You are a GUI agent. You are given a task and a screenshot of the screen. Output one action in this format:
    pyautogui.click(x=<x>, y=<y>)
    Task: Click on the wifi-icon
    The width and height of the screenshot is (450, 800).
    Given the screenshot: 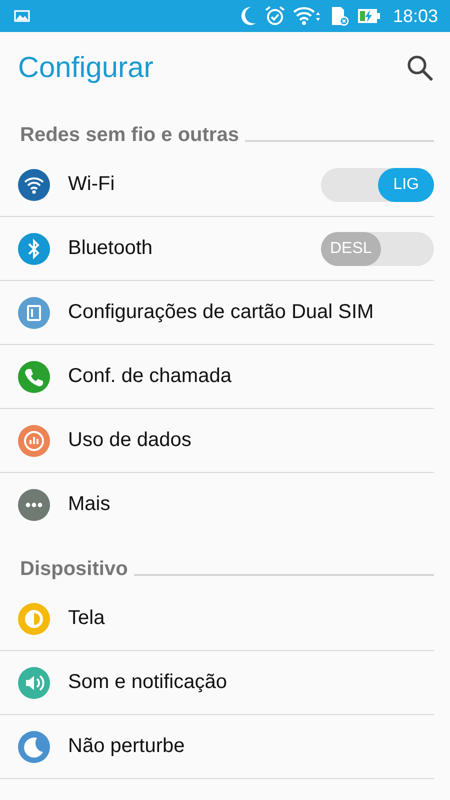 What is the action you would take?
    pyautogui.click(x=306, y=16)
    